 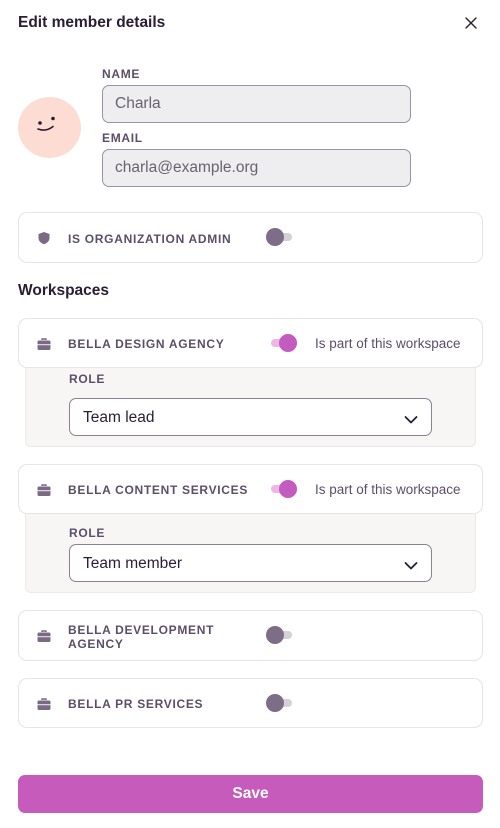 I want to click on role-select: Team lead, so click(x=250, y=417).